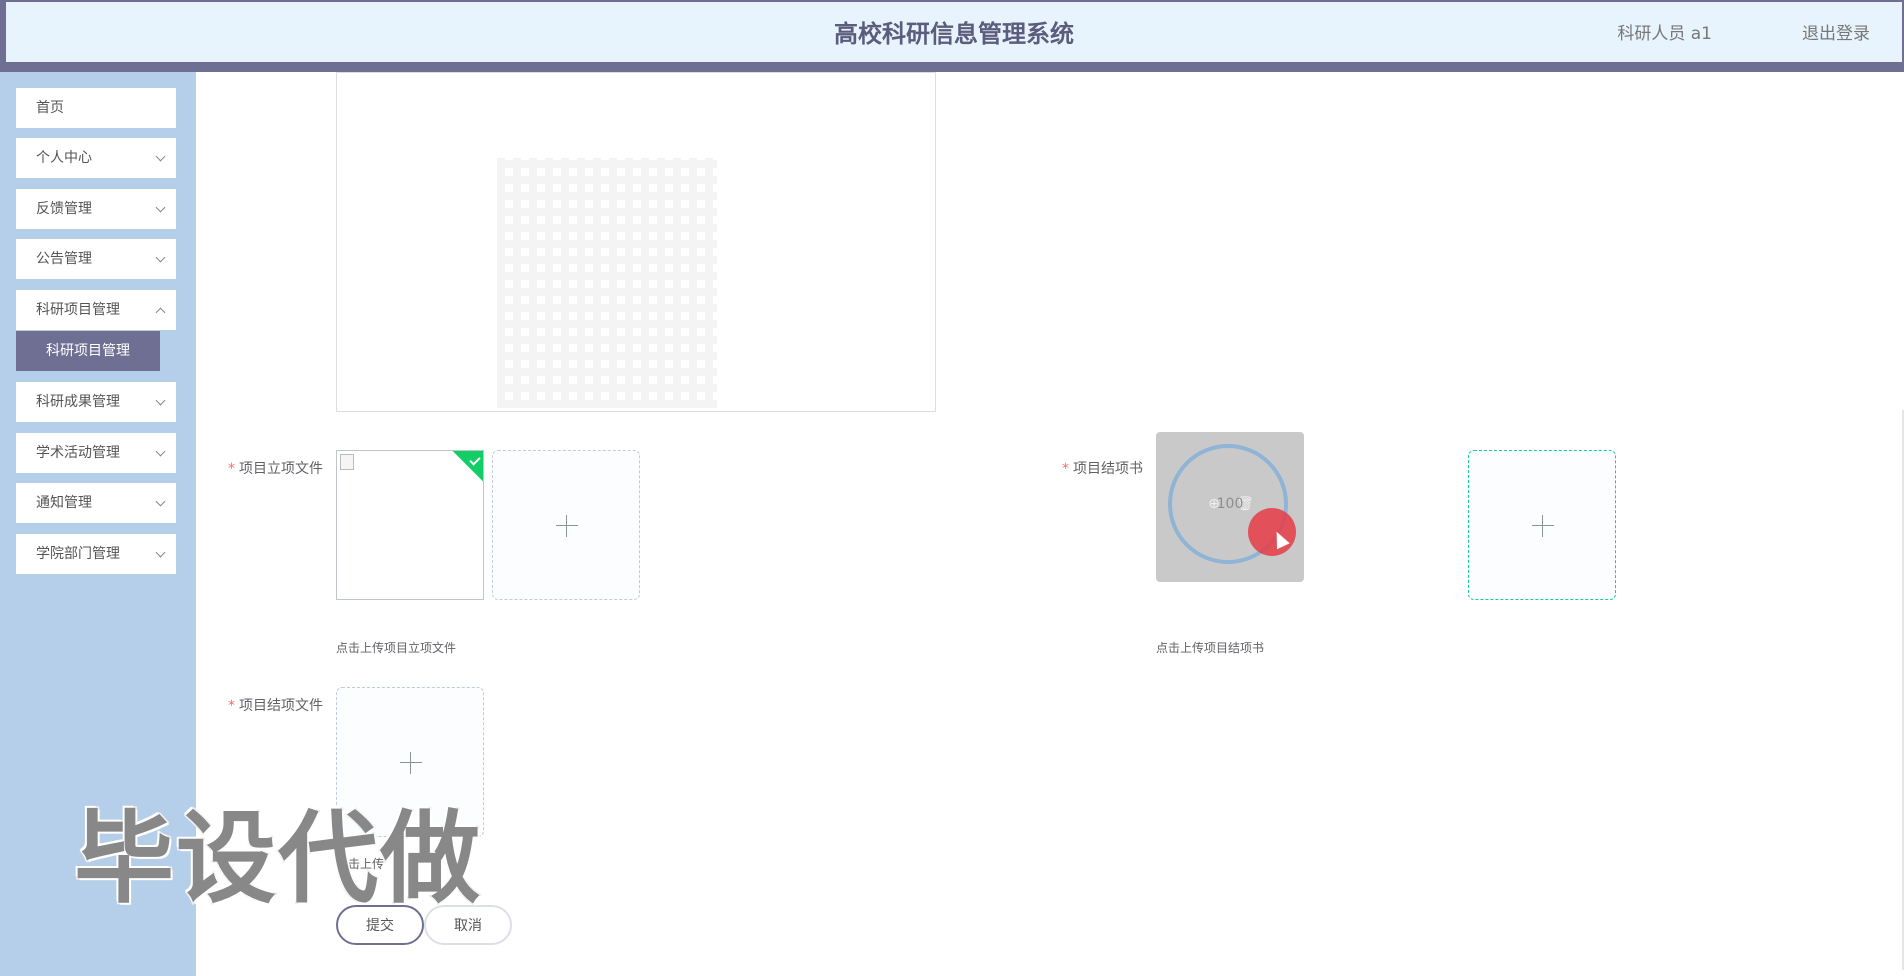 Image resolution: width=1904 pixels, height=976 pixels. I want to click on upload-progress-card: ⊕ 🗑 100, so click(1230, 507).